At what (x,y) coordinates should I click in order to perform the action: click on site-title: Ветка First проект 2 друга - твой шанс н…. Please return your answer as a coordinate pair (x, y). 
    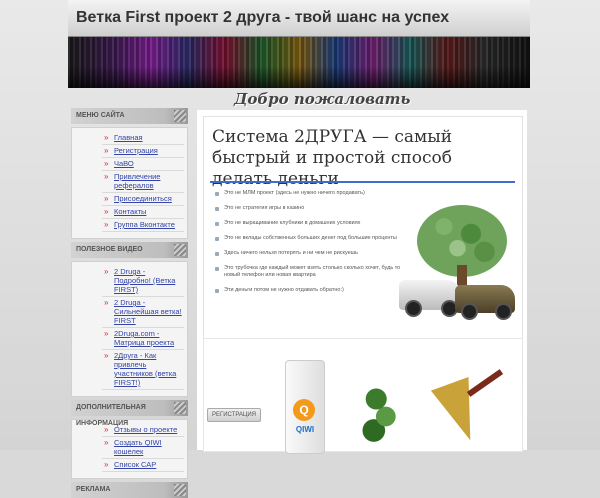
    Looking at the image, I should click on (262, 18).